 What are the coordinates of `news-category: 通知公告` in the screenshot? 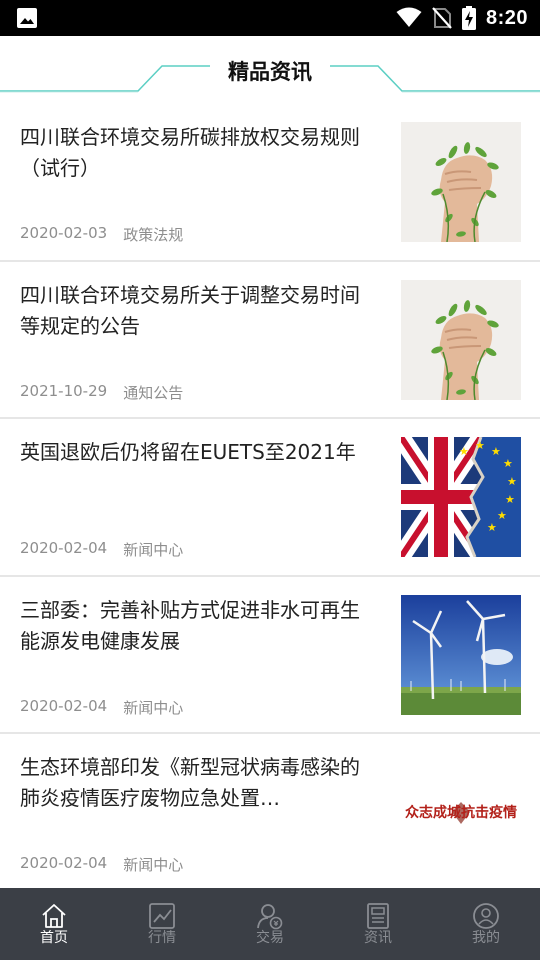 It's located at (153, 392).